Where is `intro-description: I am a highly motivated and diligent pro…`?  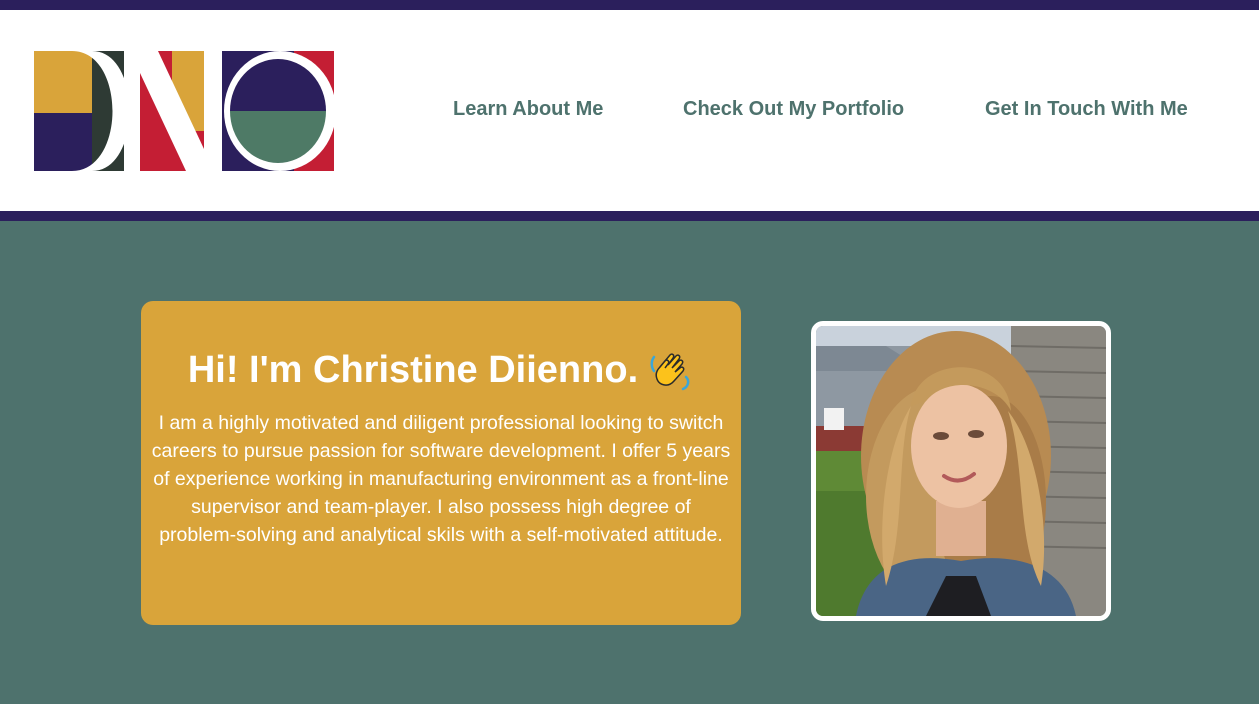 intro-description: I am a highly motivated and diligent pro… is located at coordinates (441, 479).